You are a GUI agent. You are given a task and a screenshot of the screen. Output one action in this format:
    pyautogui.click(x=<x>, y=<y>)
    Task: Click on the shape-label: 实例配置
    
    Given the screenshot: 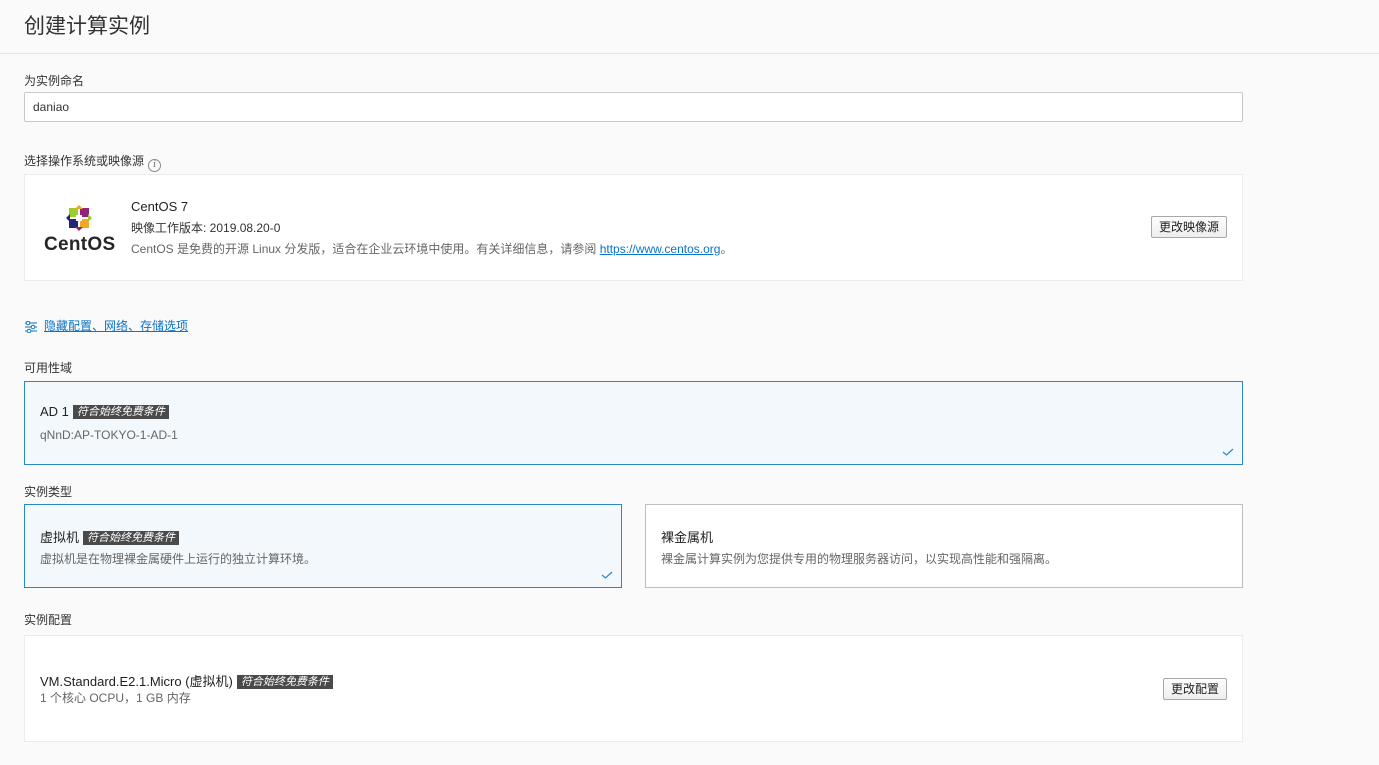 What is the action you would take?
    pyautogui.click(x=48, y=620)
    